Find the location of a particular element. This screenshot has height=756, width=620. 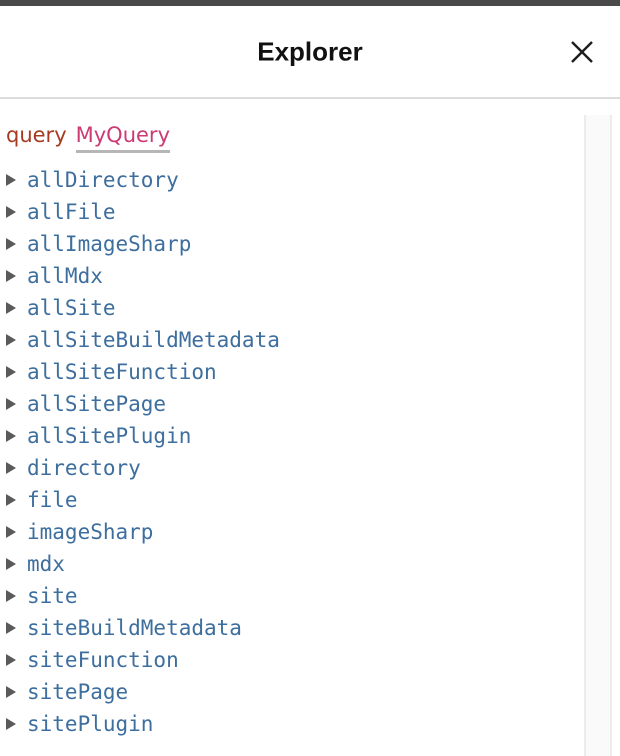

field-name: siteFunction is located at coordinates (103, 660).